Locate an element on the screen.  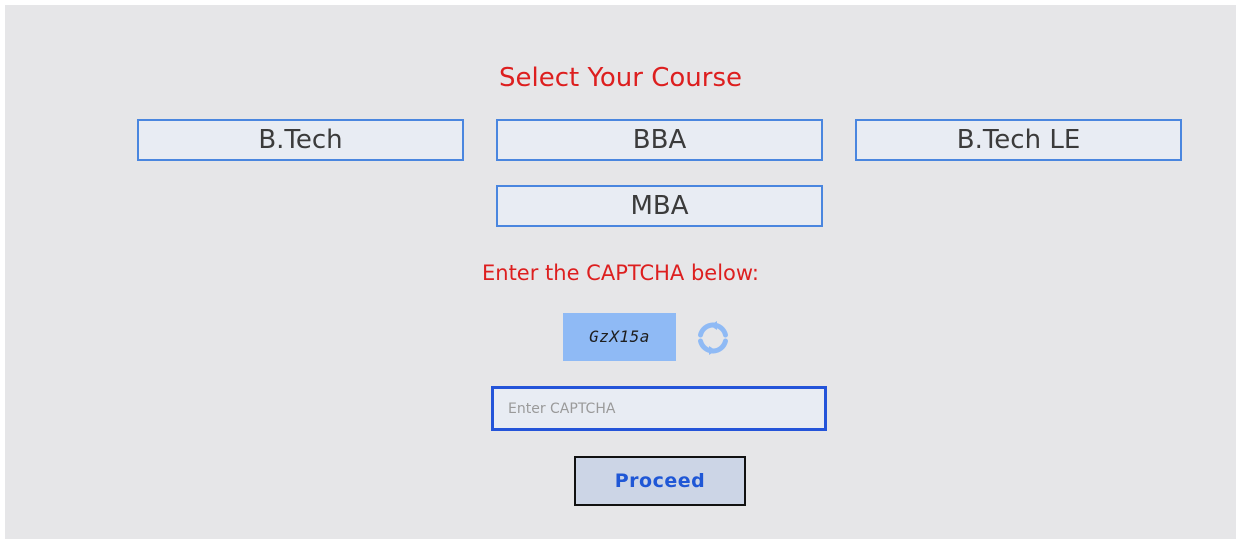
course-button-mba: MBA is located at coordinates (659, 206).